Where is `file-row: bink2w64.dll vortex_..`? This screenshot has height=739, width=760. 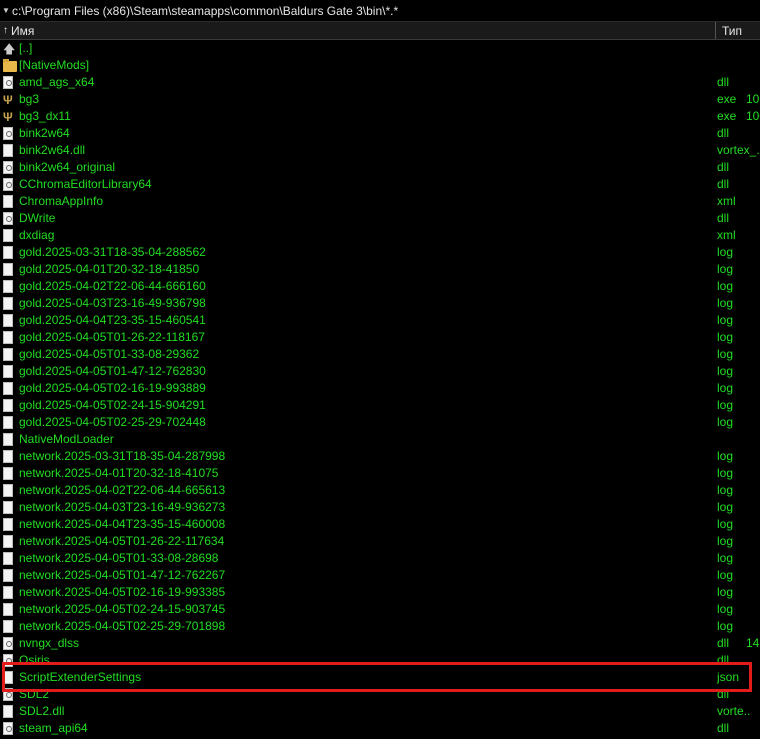 file-row: bink2w64.dll vortex_.. is located at coordinates (380, 150).